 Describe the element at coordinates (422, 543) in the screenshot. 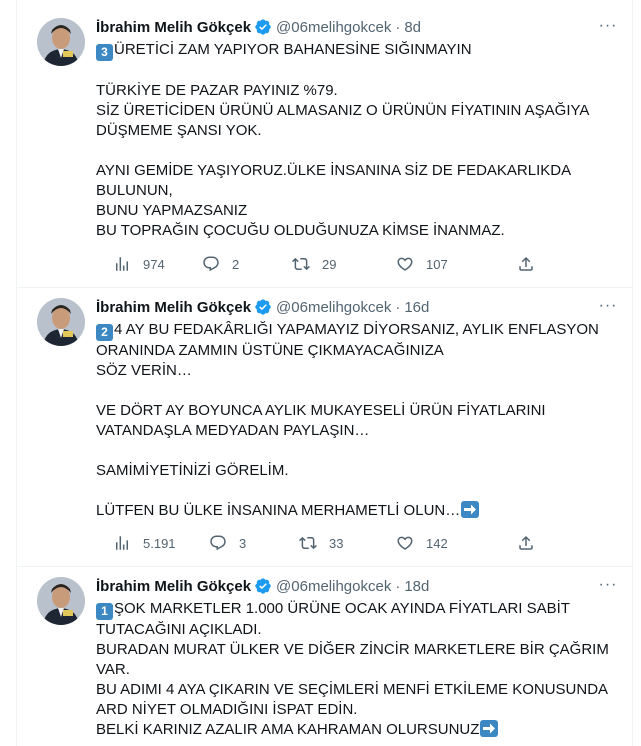

I see `like-button: 142` at that location.